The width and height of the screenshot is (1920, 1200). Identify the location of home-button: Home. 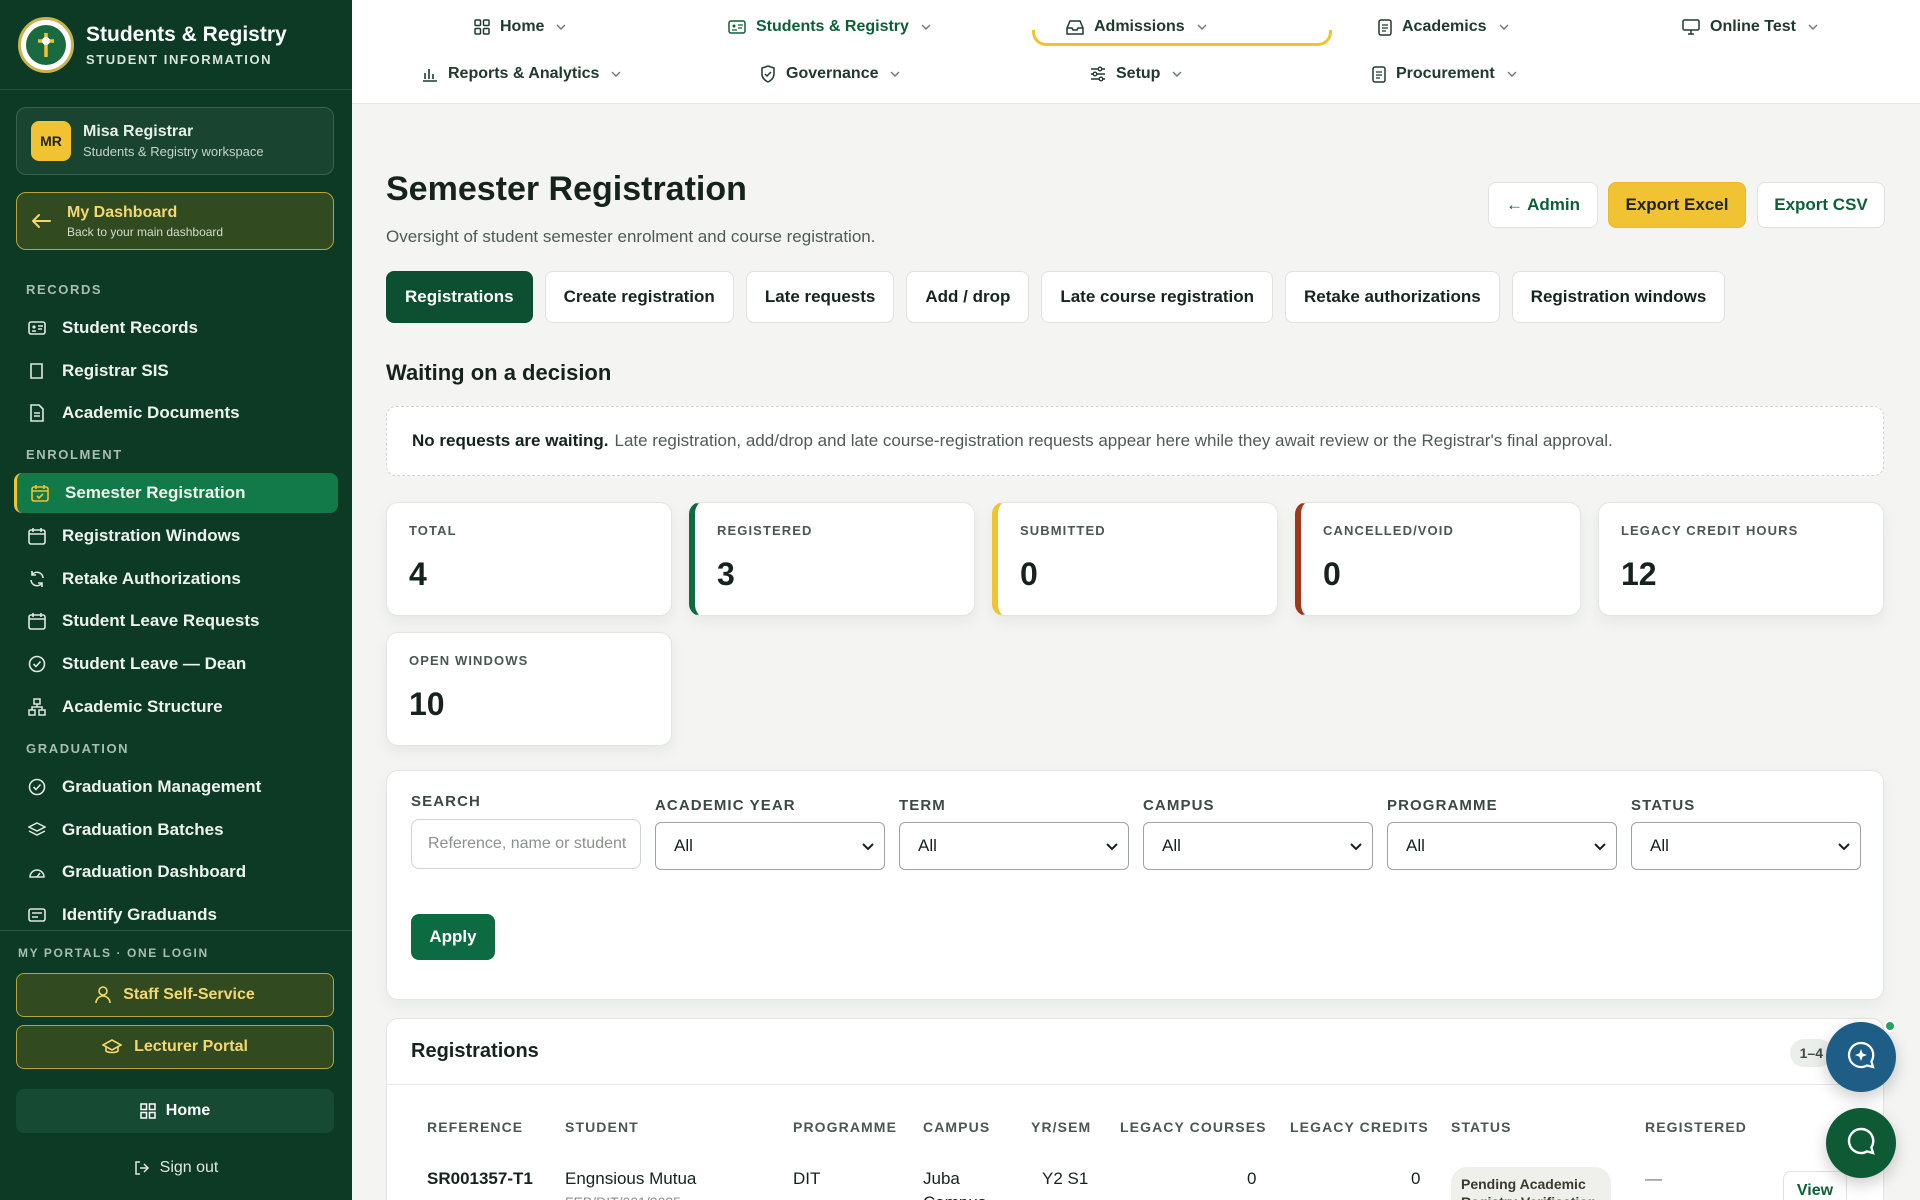
(175, 1111).